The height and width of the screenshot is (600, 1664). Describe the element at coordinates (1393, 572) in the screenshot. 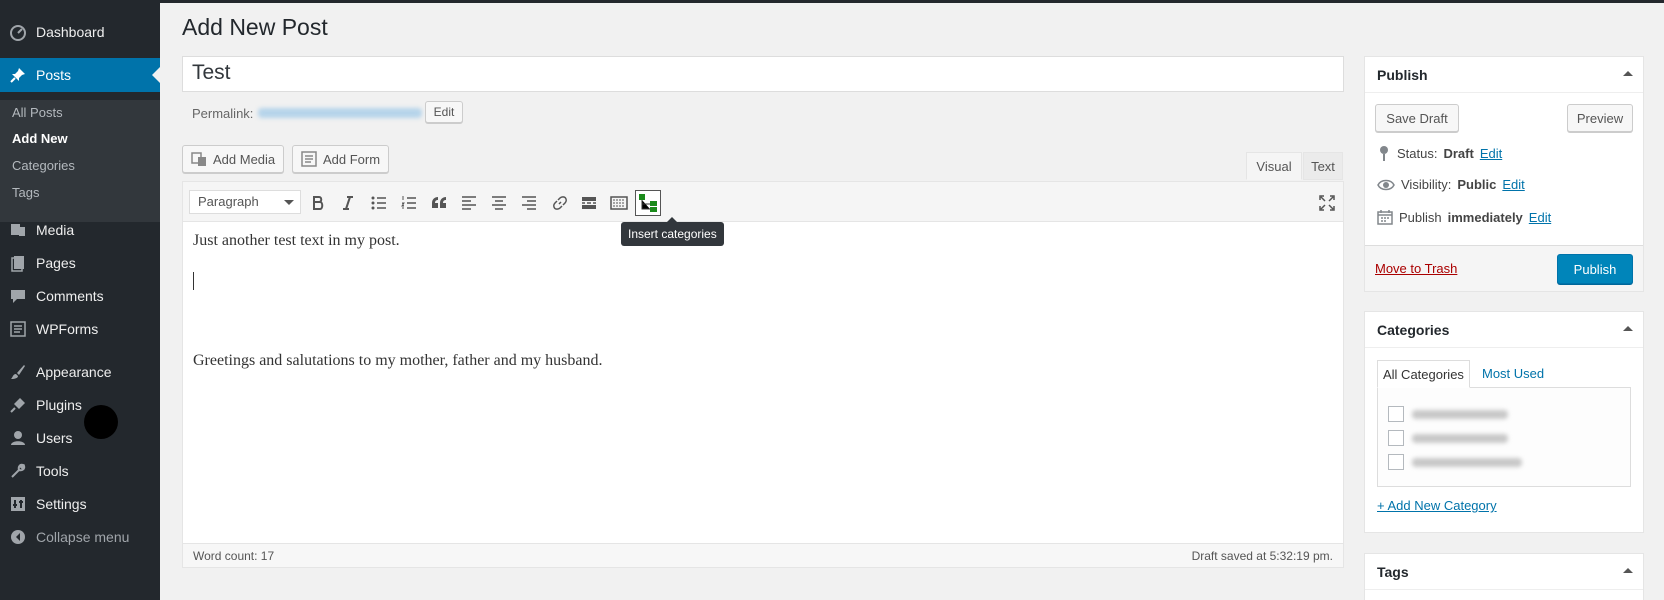

I see `tags-box-title: Tags` at that location.